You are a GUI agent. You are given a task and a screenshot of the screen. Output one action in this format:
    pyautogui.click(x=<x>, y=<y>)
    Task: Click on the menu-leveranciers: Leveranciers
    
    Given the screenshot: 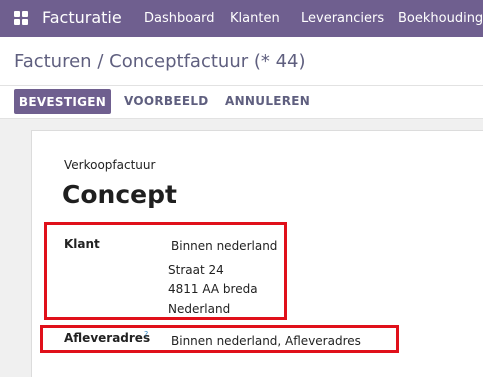 What is the action you would take?
    pyautogui.click(x=342, y=18)
    